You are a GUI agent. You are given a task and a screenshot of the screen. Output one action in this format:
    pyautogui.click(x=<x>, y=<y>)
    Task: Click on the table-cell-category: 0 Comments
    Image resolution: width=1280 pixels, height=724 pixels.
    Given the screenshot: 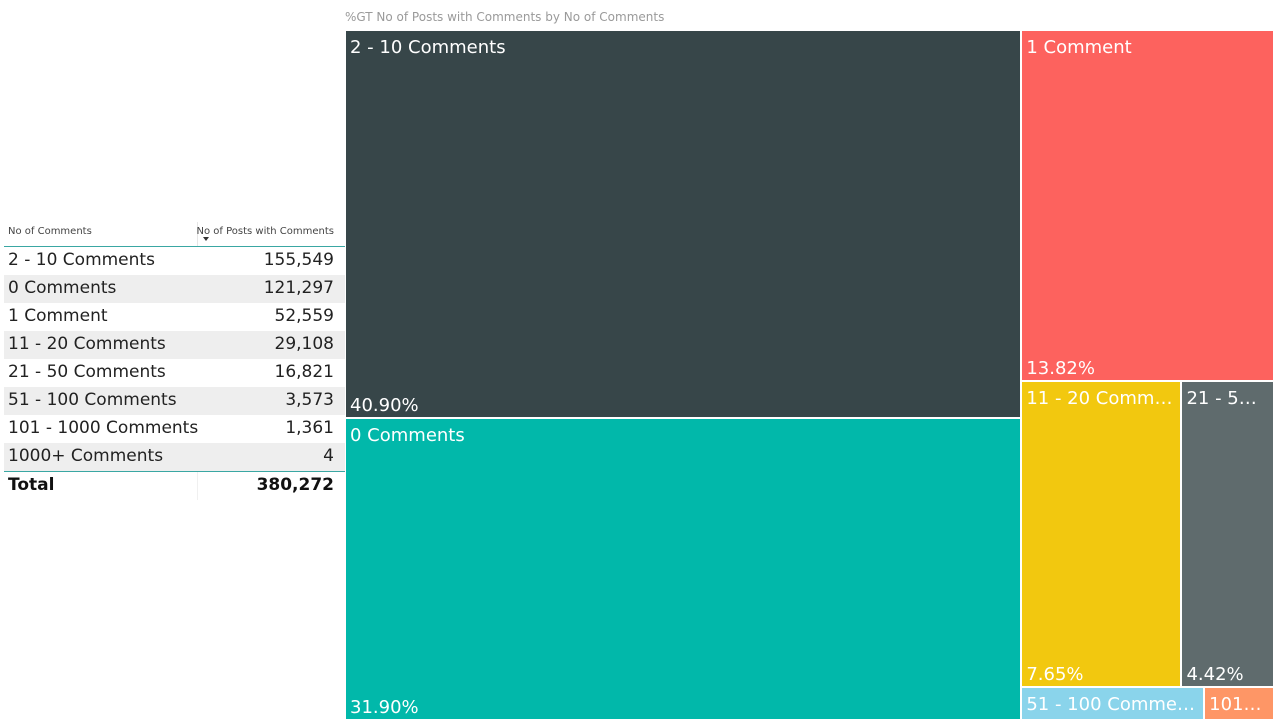 What is the action you would take?
    pyautogui.click(x=62, y=288)
    